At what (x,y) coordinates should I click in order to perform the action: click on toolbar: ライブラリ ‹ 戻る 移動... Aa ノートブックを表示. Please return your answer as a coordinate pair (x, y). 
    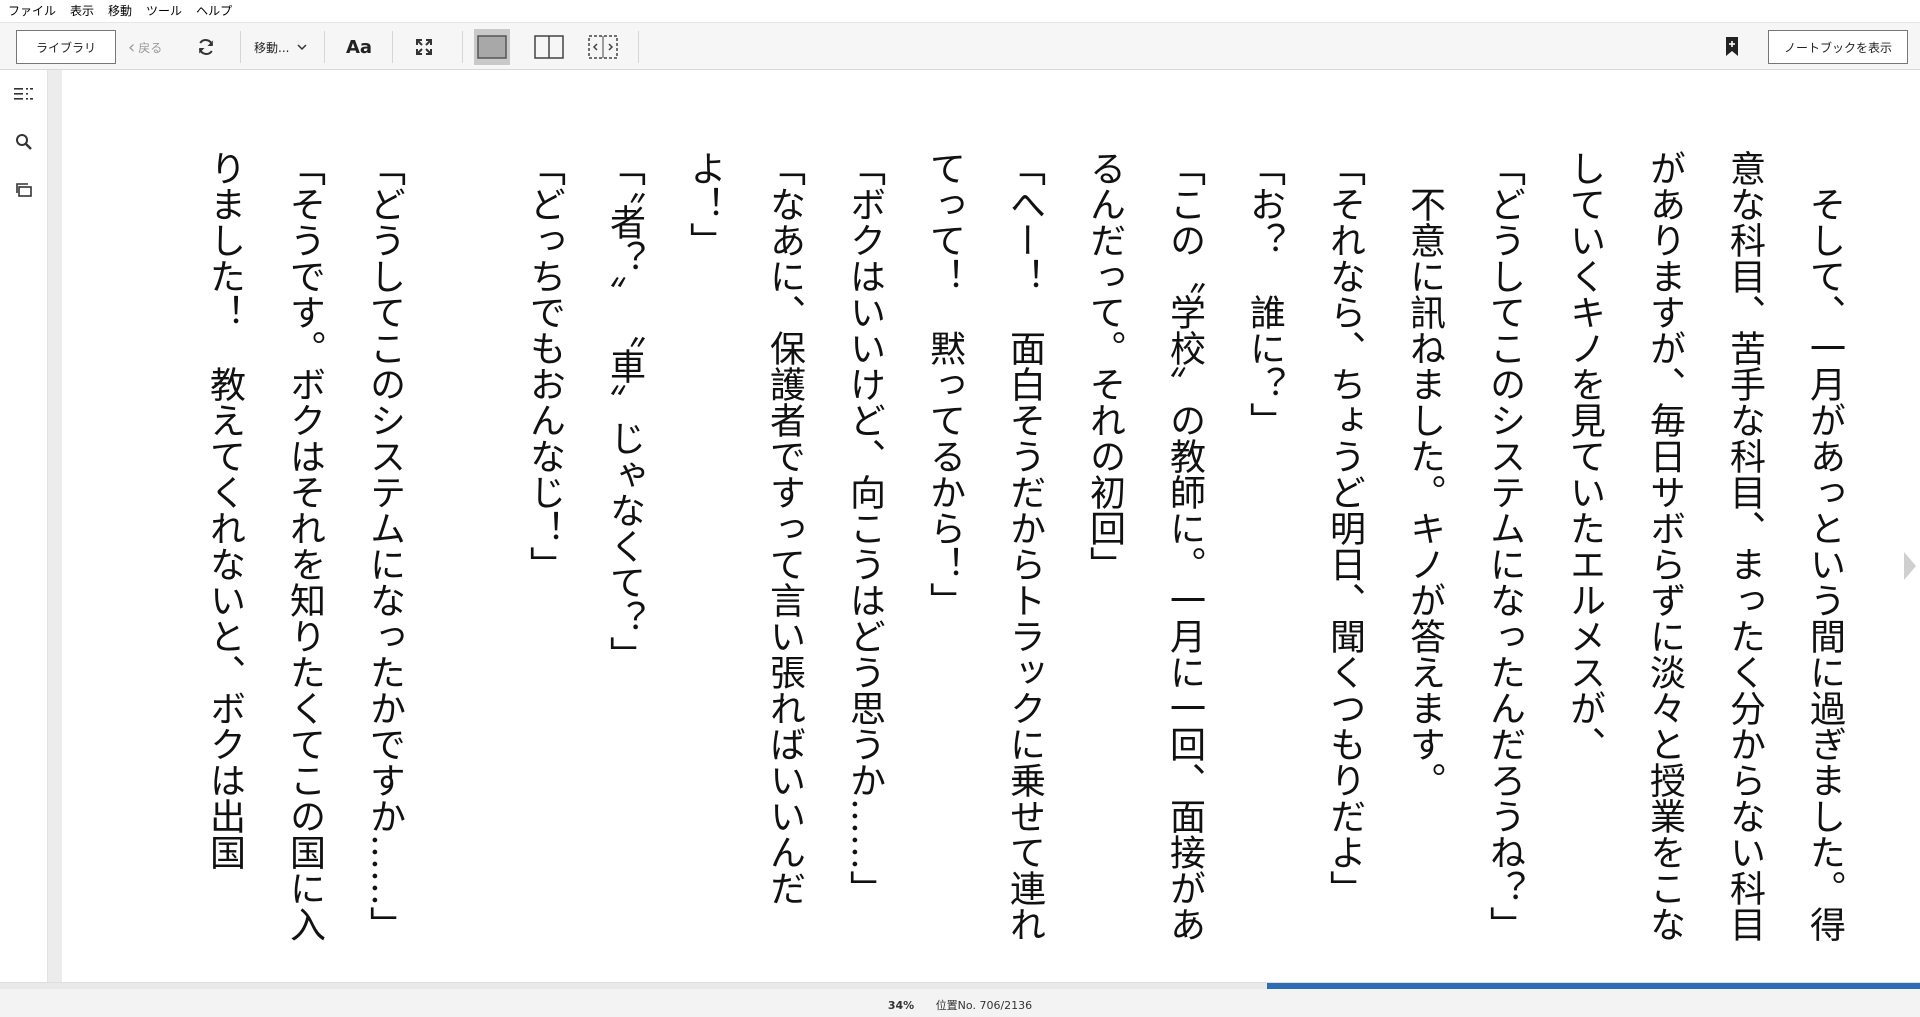
    Looking at the image, I should click on (960, 46).